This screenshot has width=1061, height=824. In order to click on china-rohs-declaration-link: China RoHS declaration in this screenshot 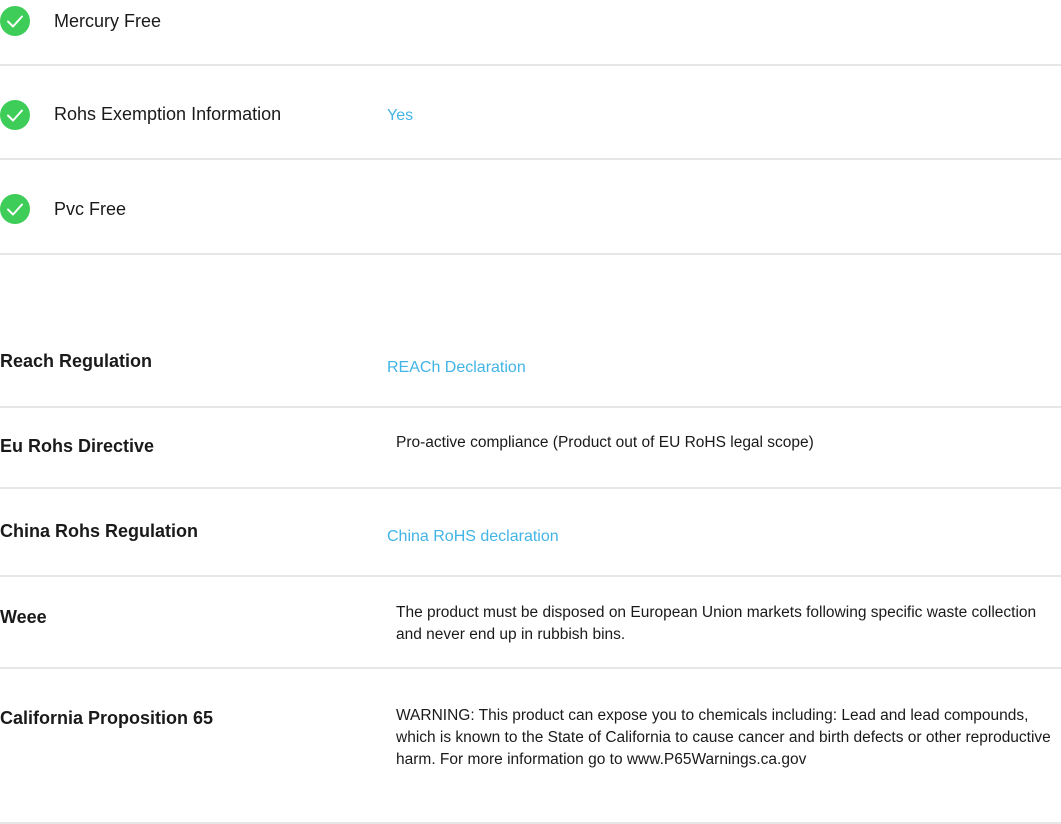, I will do `click(473, 537)`.